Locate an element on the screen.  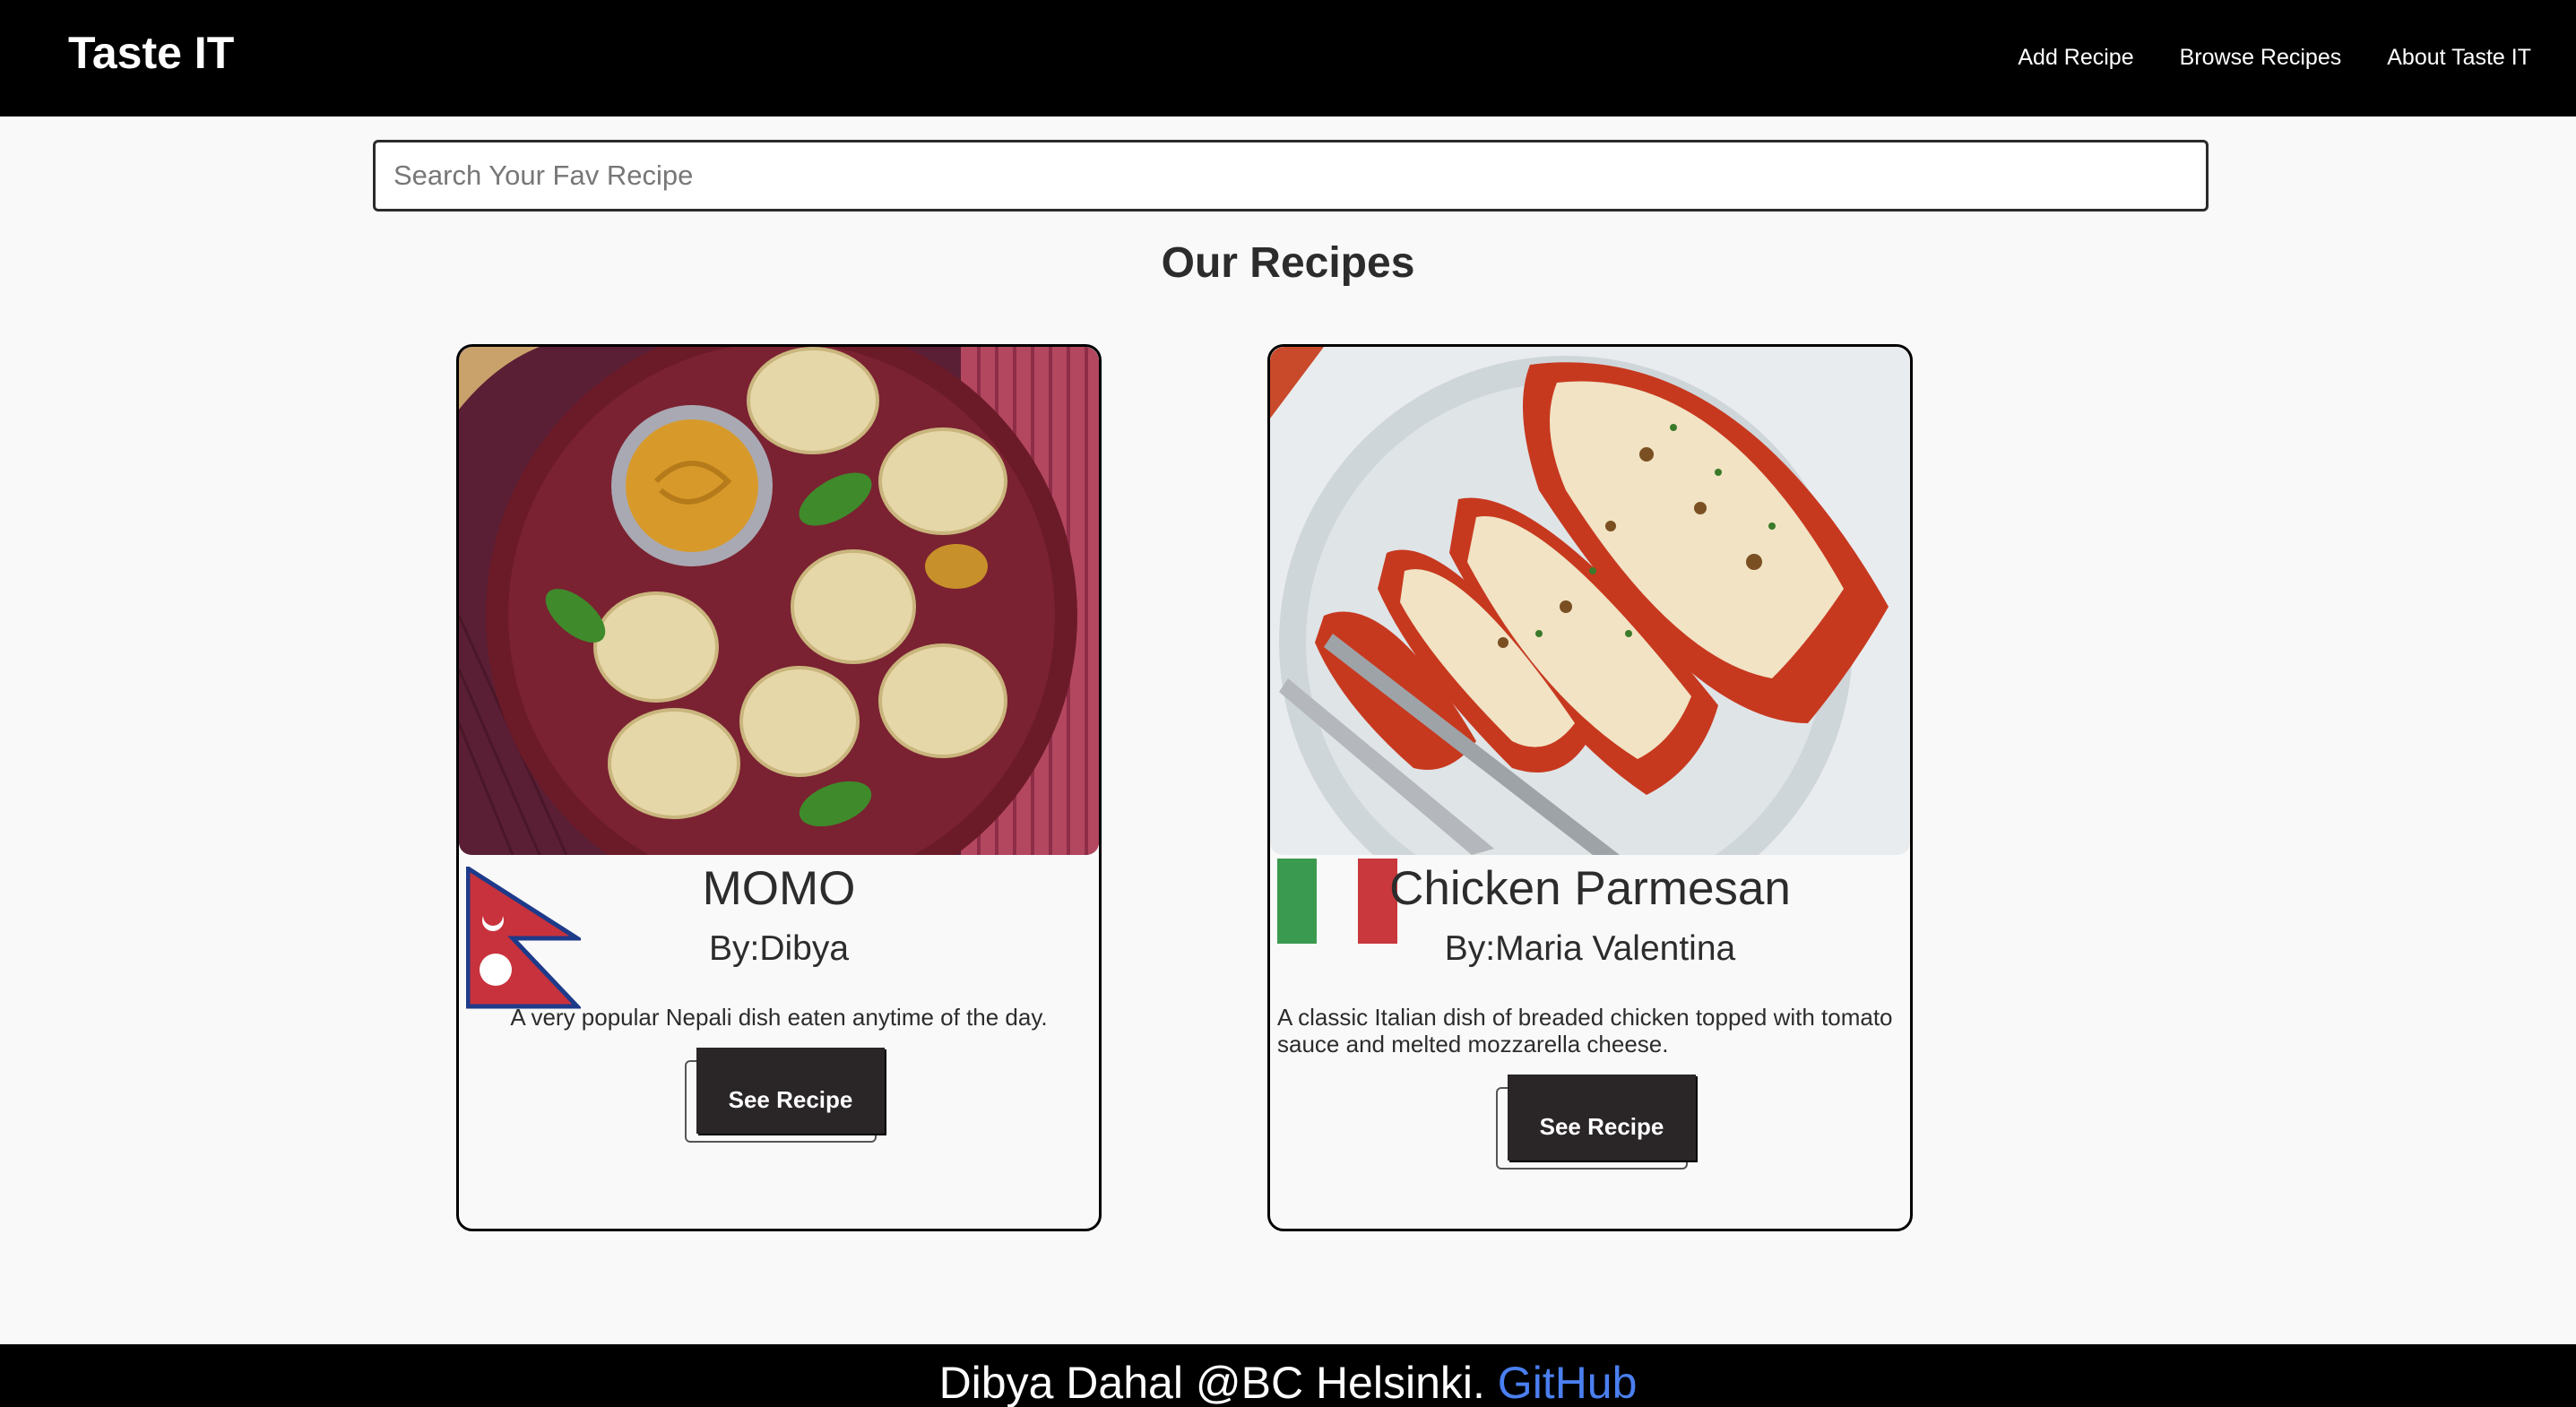
nav-browse-recipes: Browse Recipes is located at coordinates (2261, 58).